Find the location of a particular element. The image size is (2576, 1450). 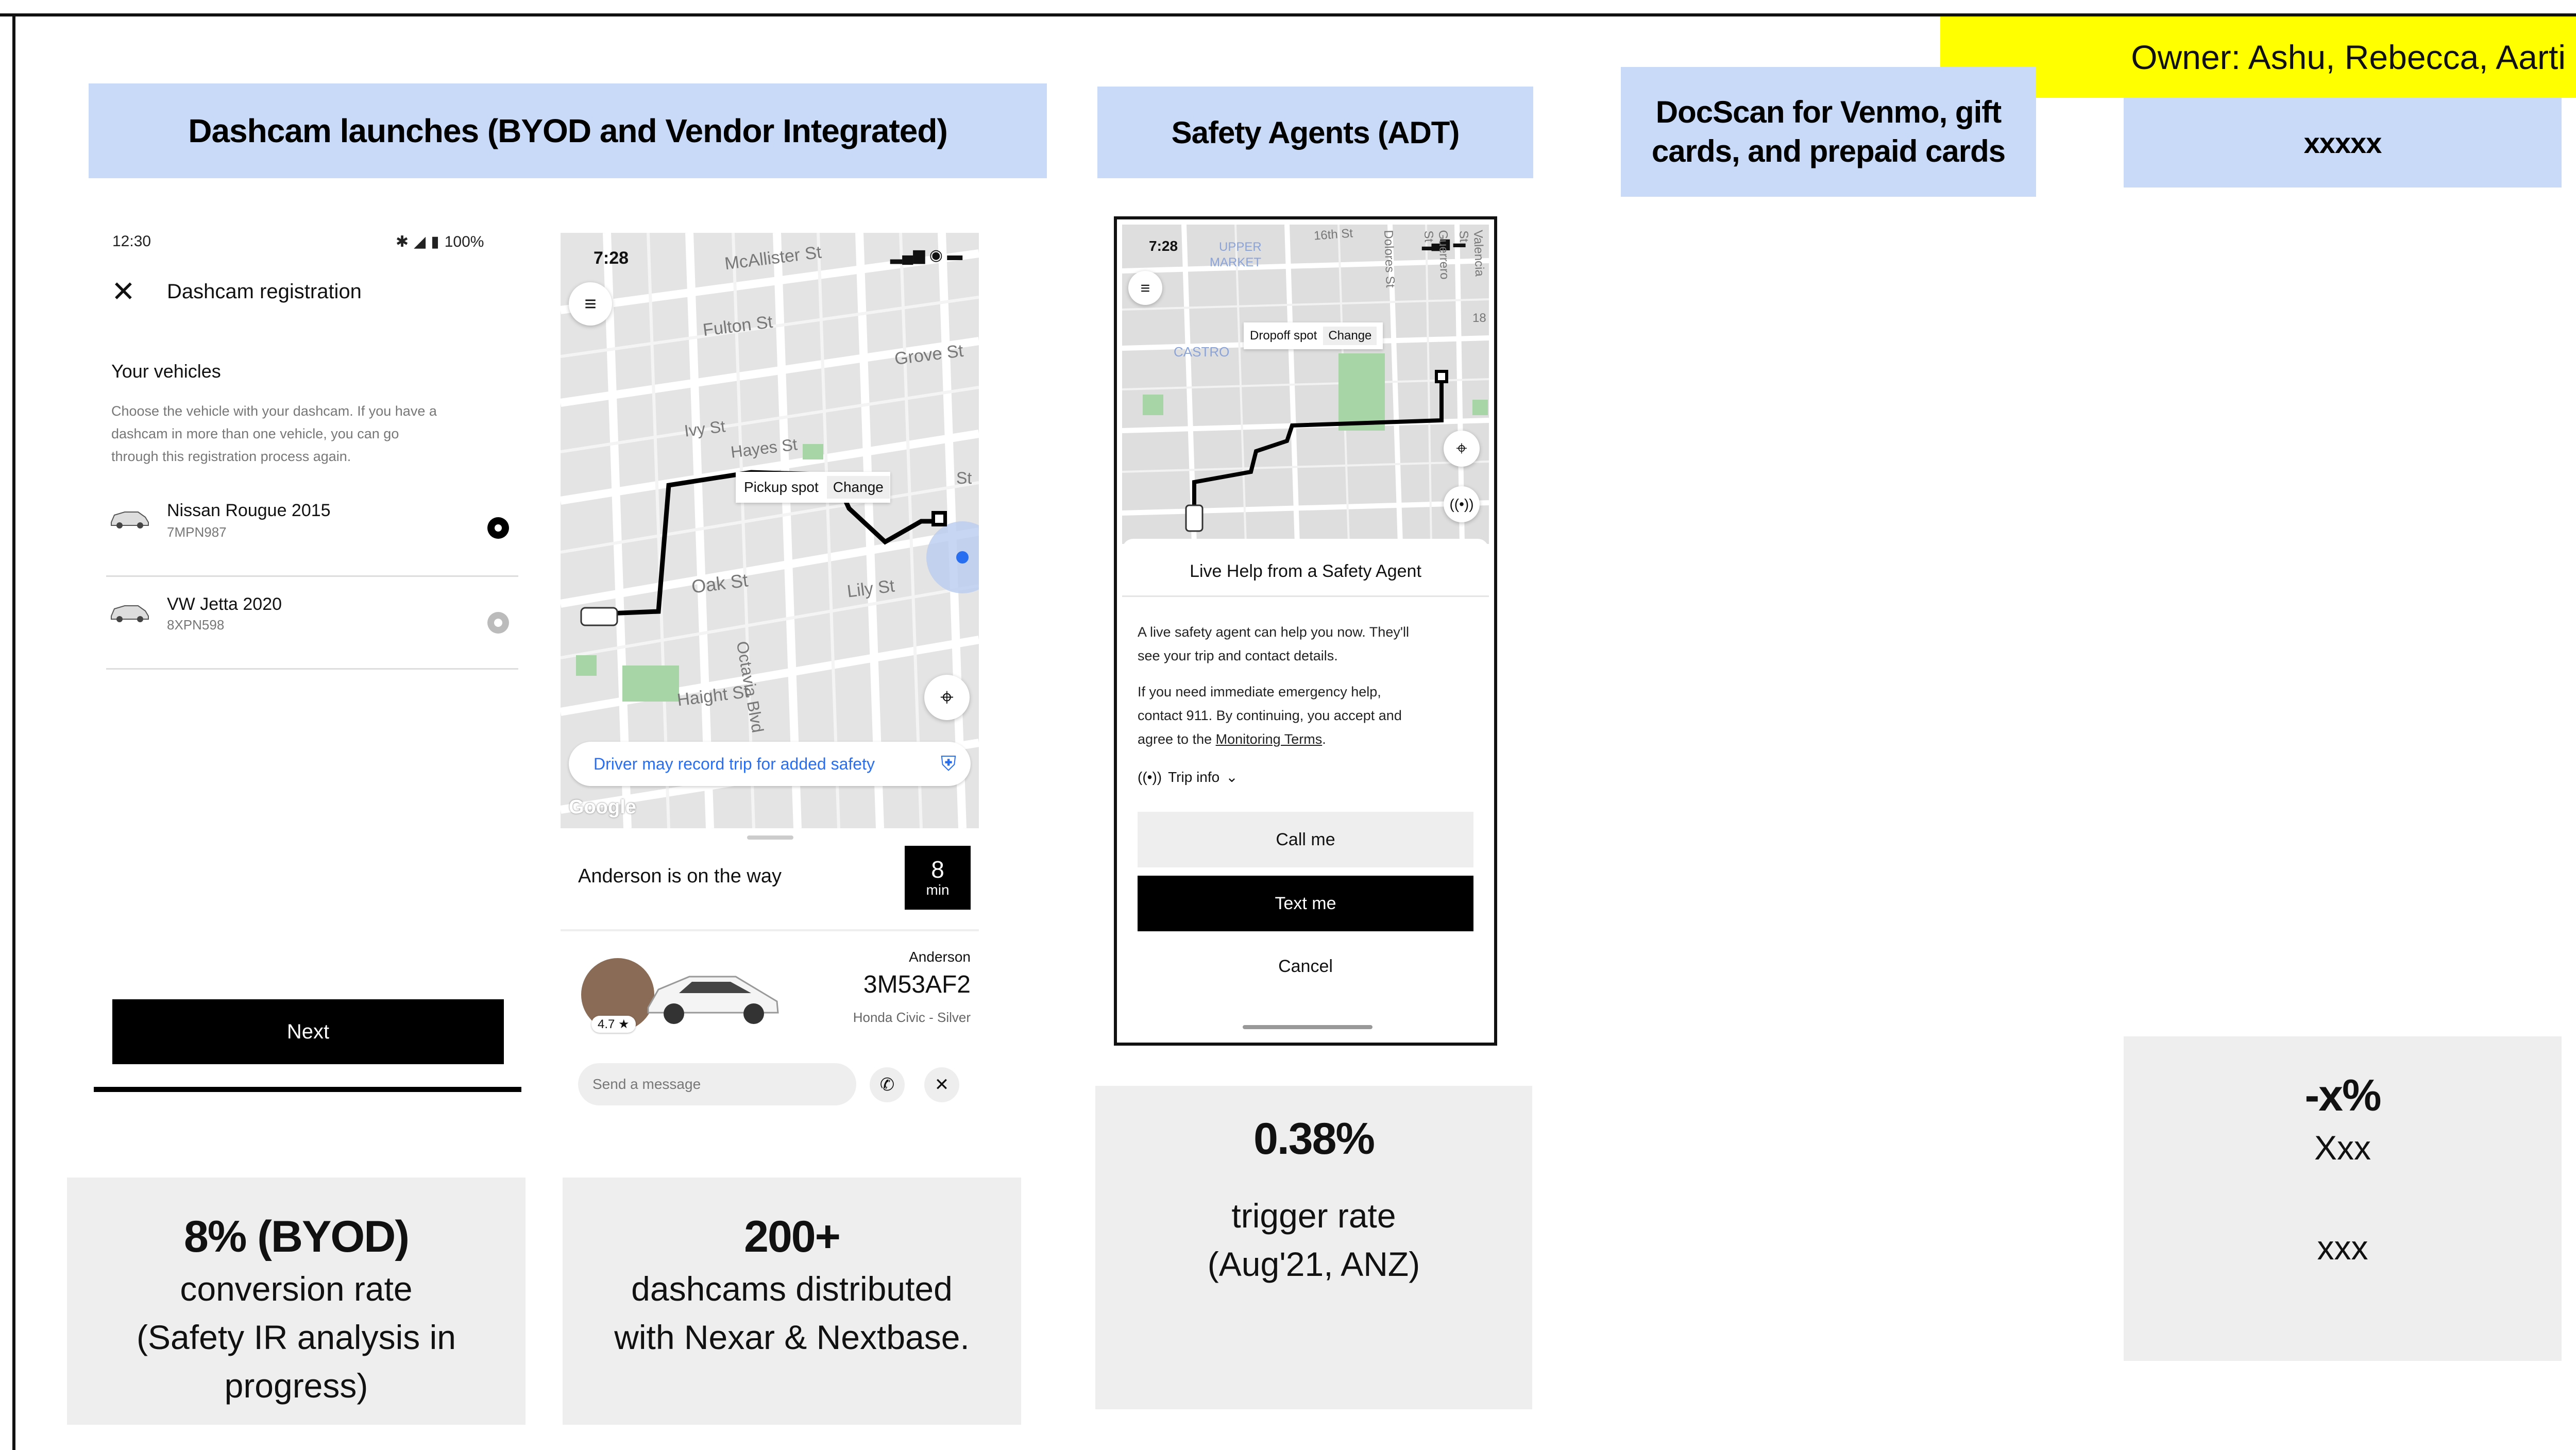

battery-percent: 100% is located at coordinates (464, 242).